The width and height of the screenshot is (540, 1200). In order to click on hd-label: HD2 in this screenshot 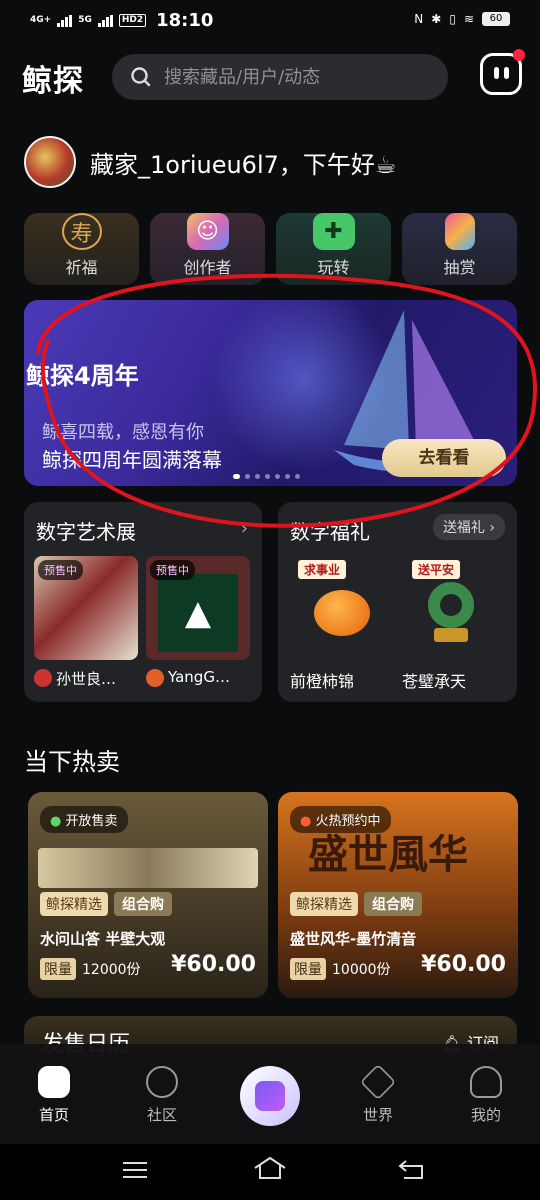, I will do `click(132, 20)`.